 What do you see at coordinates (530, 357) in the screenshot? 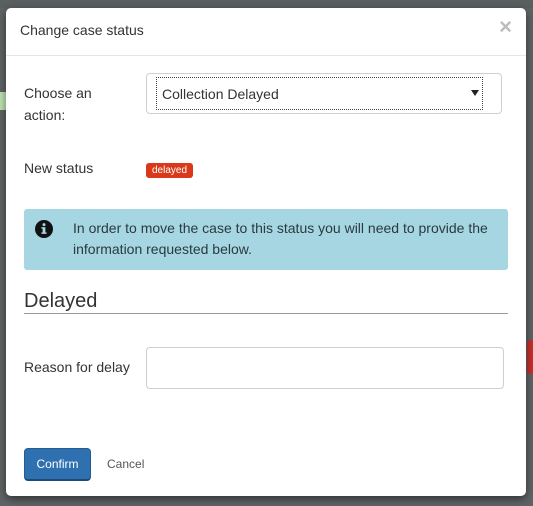
I see `background-page-button-fragment` at bounding box center [530, 357].